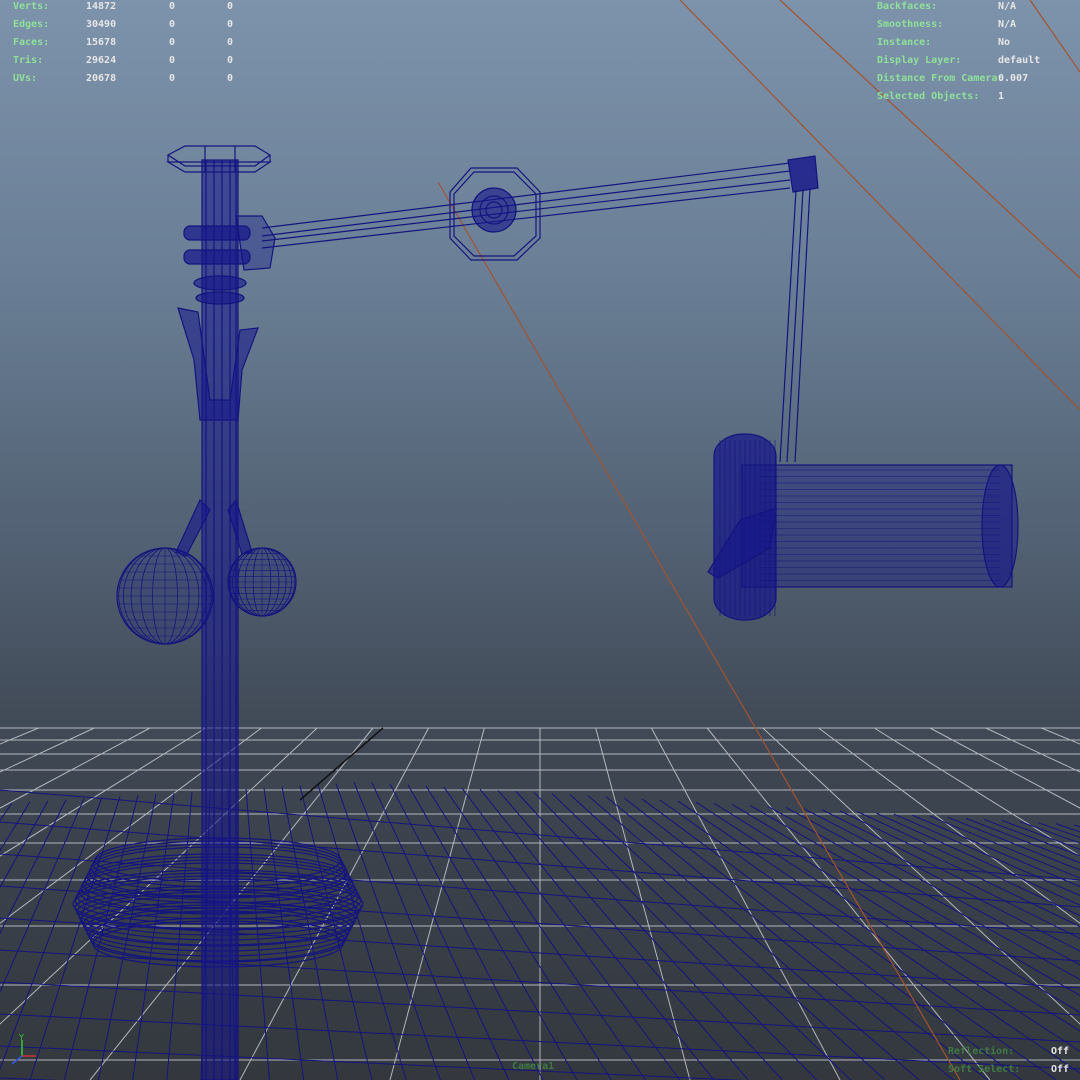 This screenshot has width=1080, height=1080. Describe the element at coordinates (133, 79) in the screenshot. I see `stat-row: UVs: 20678 0 0` at that location.